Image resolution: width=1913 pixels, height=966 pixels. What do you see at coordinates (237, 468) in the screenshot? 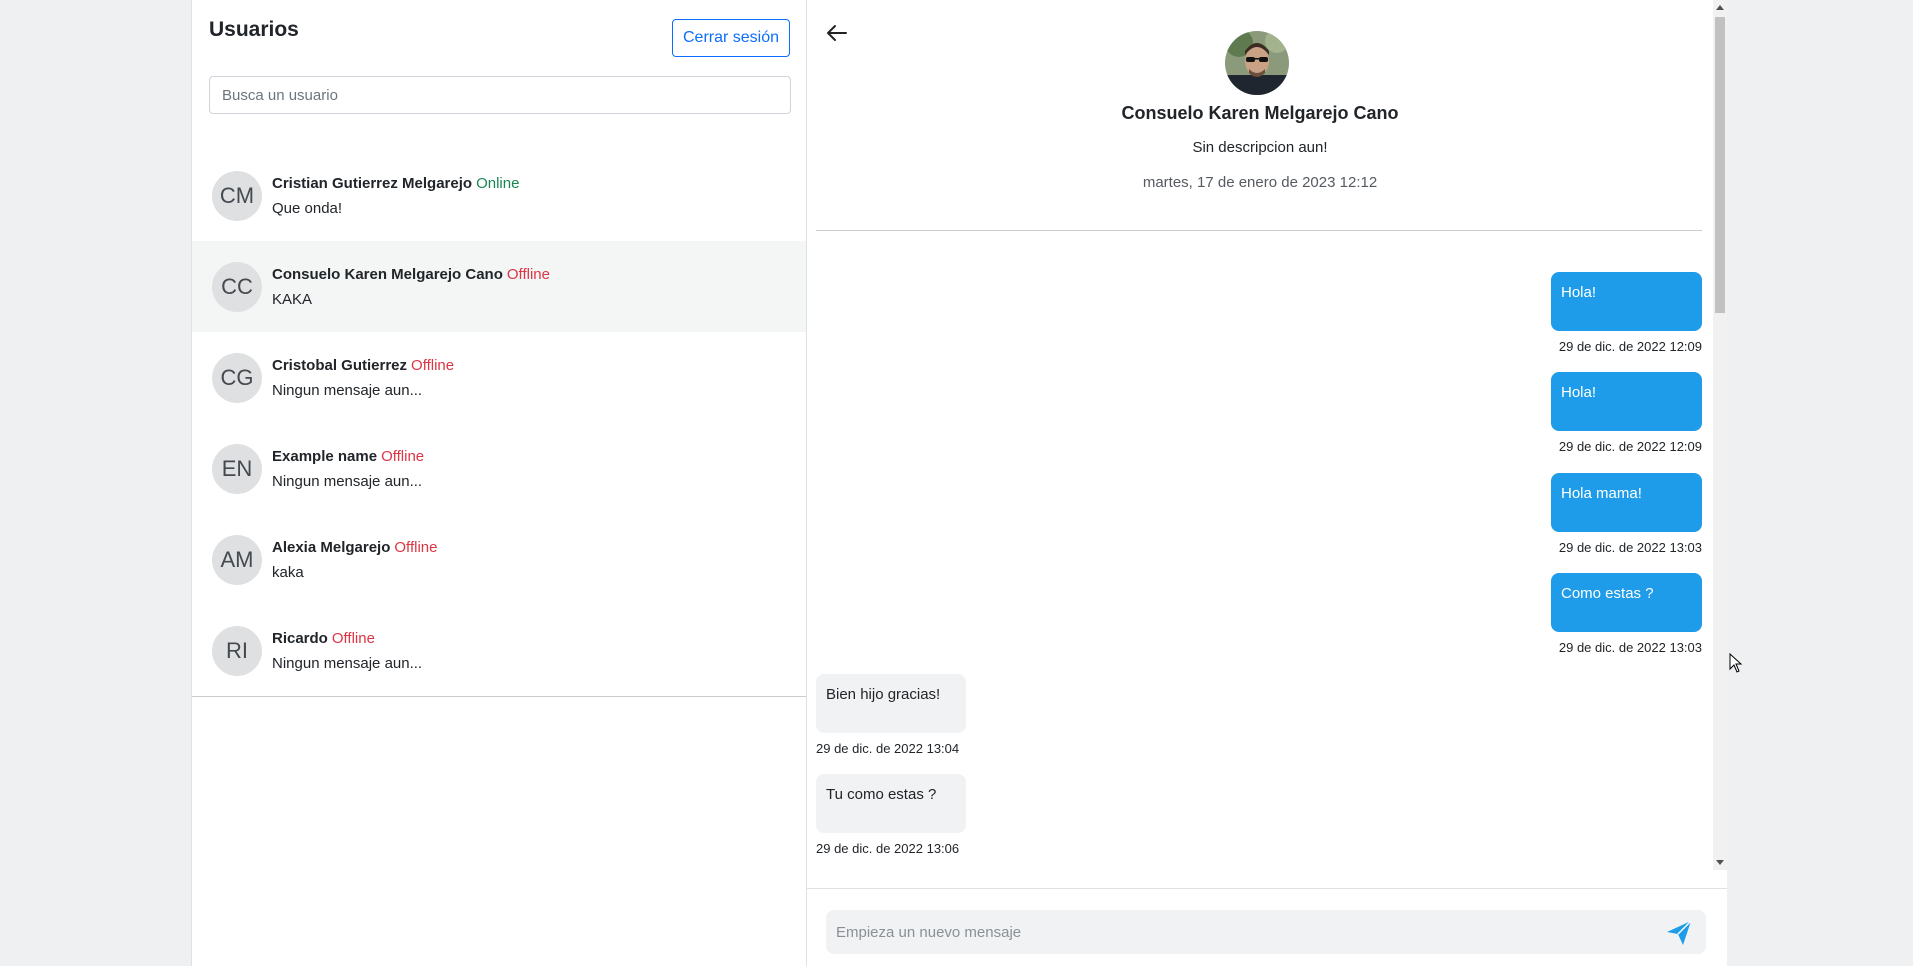
I see `user-avatar: EN` at bounding box center [237, 468].